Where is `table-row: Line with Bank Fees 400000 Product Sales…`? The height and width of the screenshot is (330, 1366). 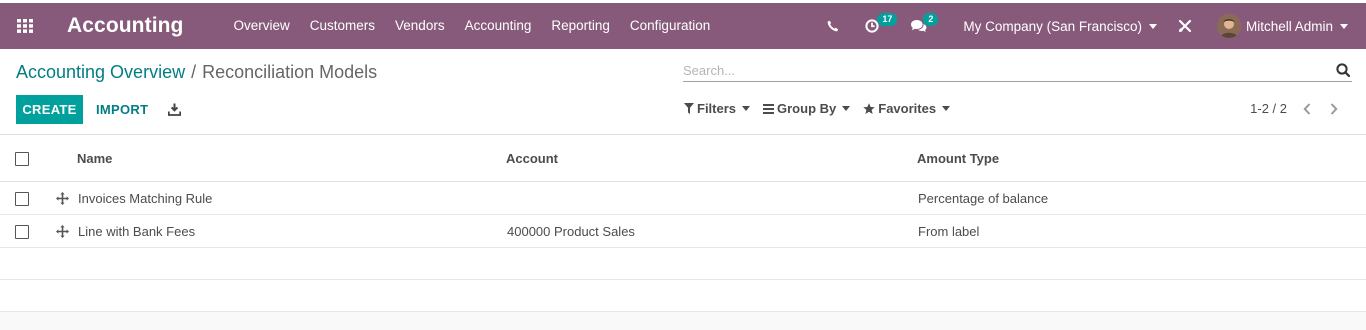
table-row: Line with Bank Fees 400000 Product Sales… is located at coordinates (683, 231).